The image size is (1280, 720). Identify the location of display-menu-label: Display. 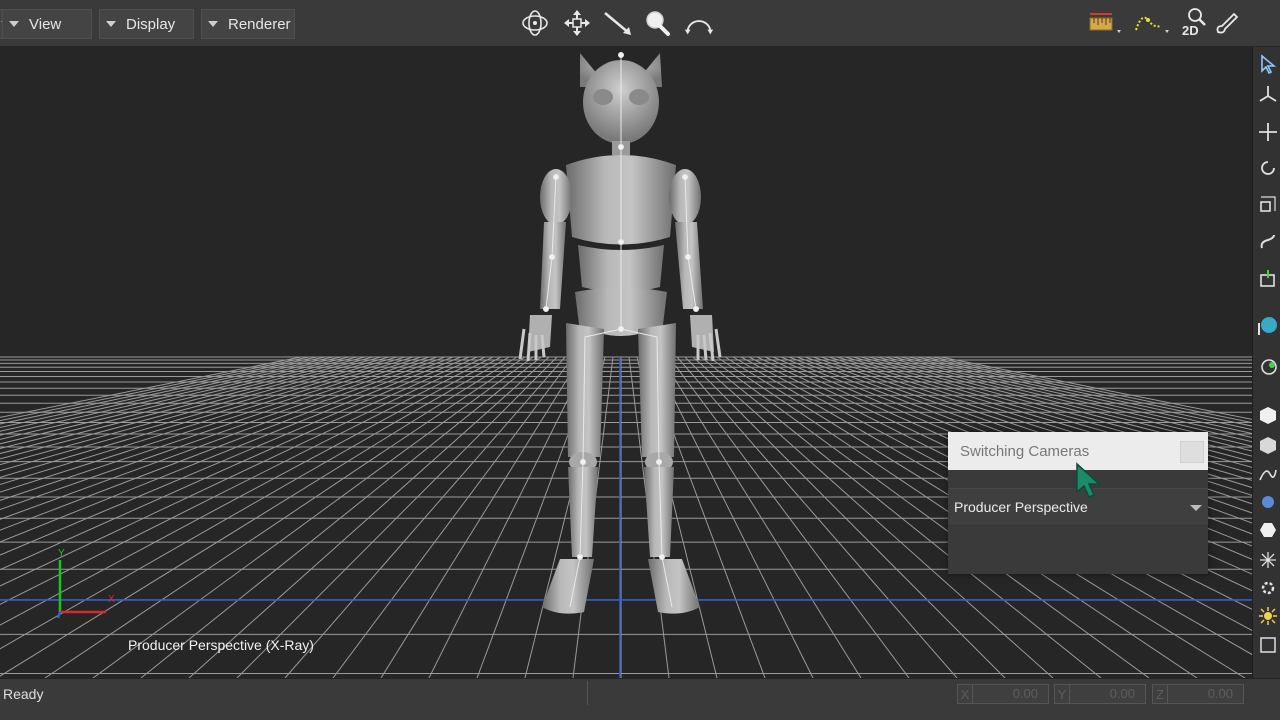
(151, 24).